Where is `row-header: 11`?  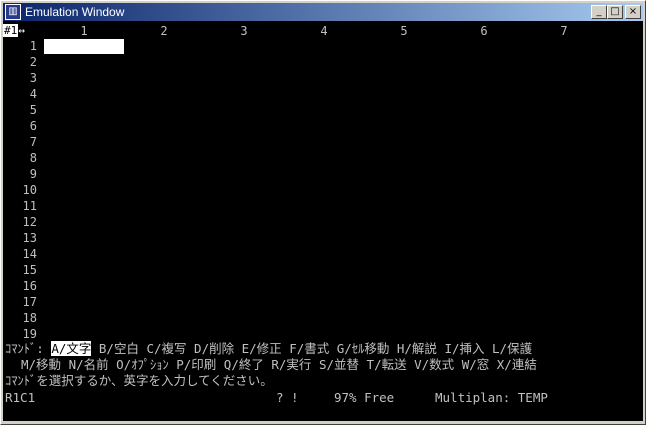 row-header: 11 is located at coordinates (29, 206).